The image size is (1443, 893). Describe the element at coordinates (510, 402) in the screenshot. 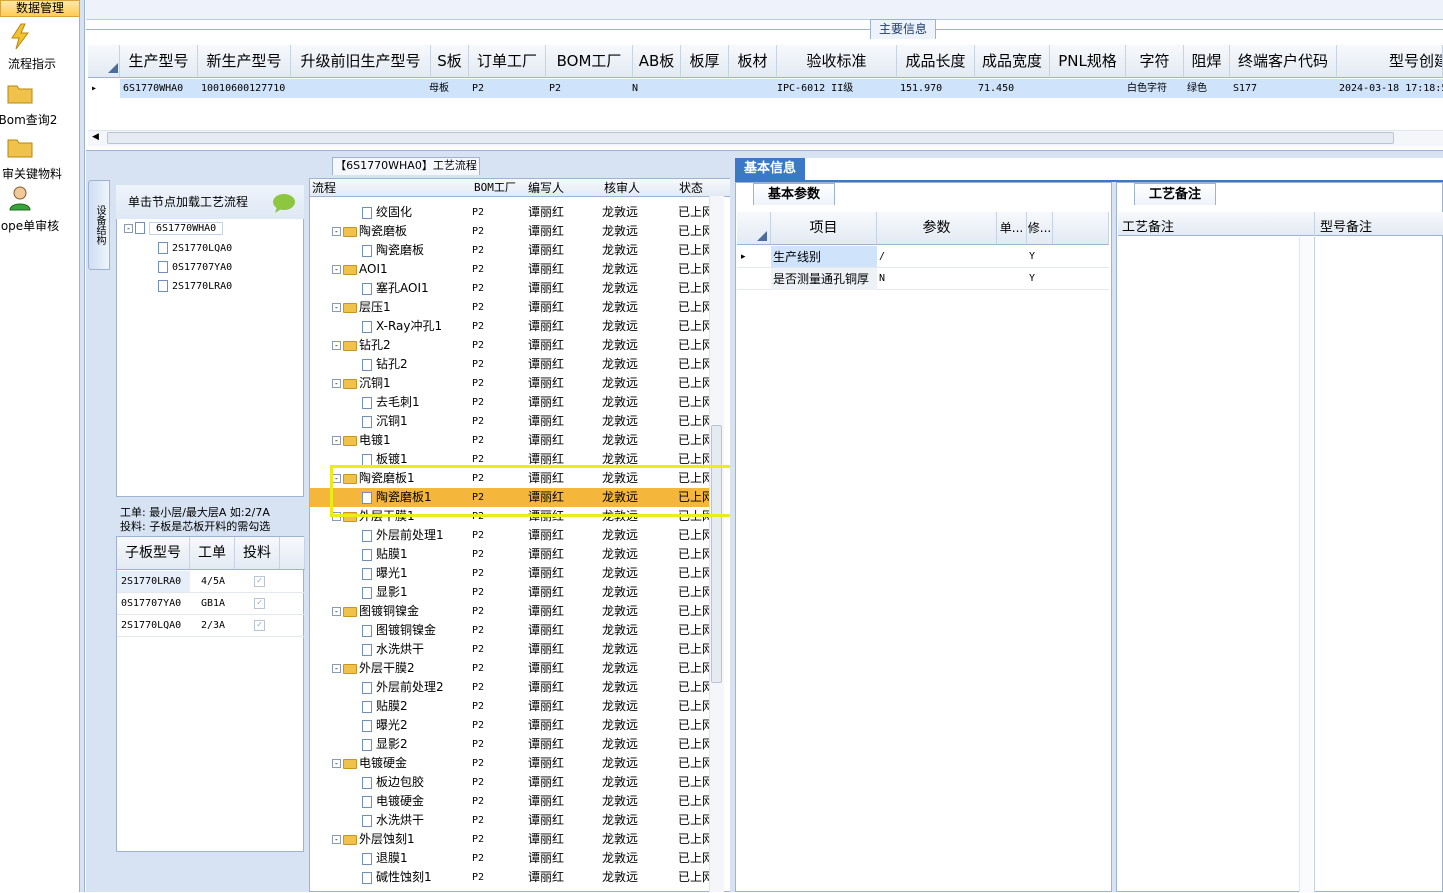

I see `flow-row: 去毛刺1 P2 谭丽红 龙敦远 已上网` at that location.